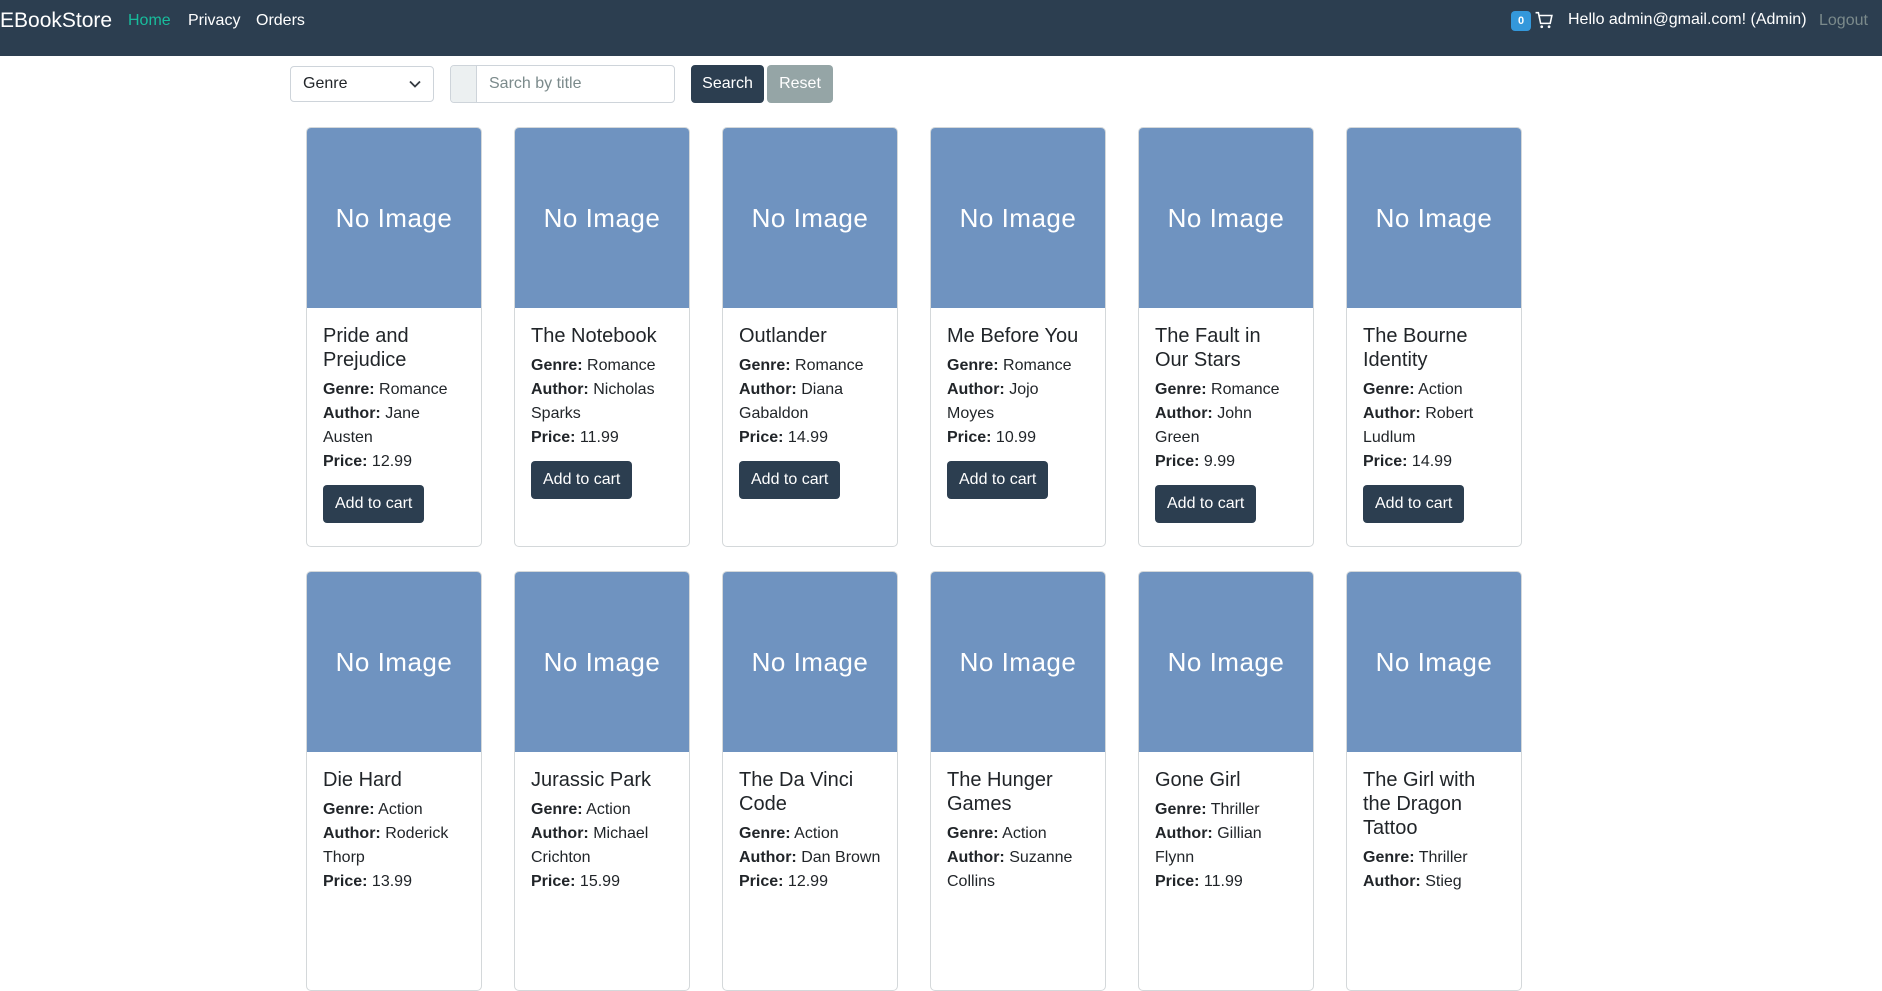 The image size is (1882, 991). I want to click on book-author: Author: Michael Crichton, so click(602, 846).